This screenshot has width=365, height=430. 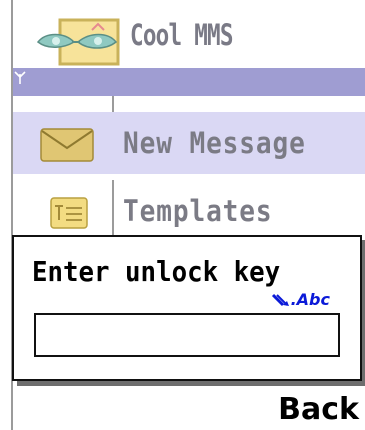 I want to click on input-mode-indicator: .Abc, so click(x=300, y=299).